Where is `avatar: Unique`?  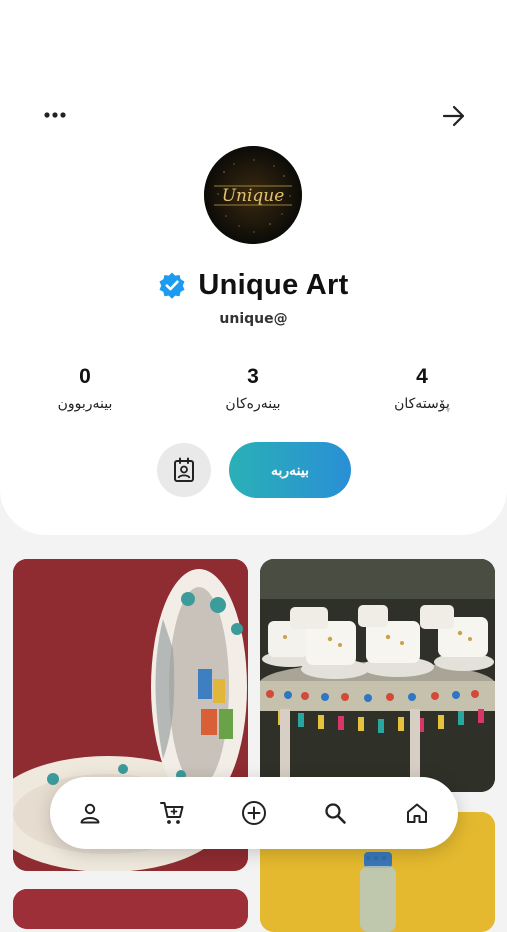
avatar: Unique is located at coordinates (253, 195).